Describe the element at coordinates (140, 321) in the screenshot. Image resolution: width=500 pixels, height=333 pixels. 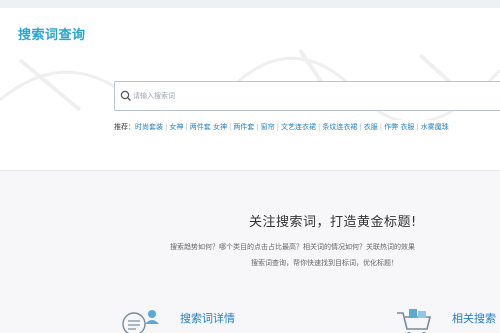
I see `search-detail-icon` at that location.